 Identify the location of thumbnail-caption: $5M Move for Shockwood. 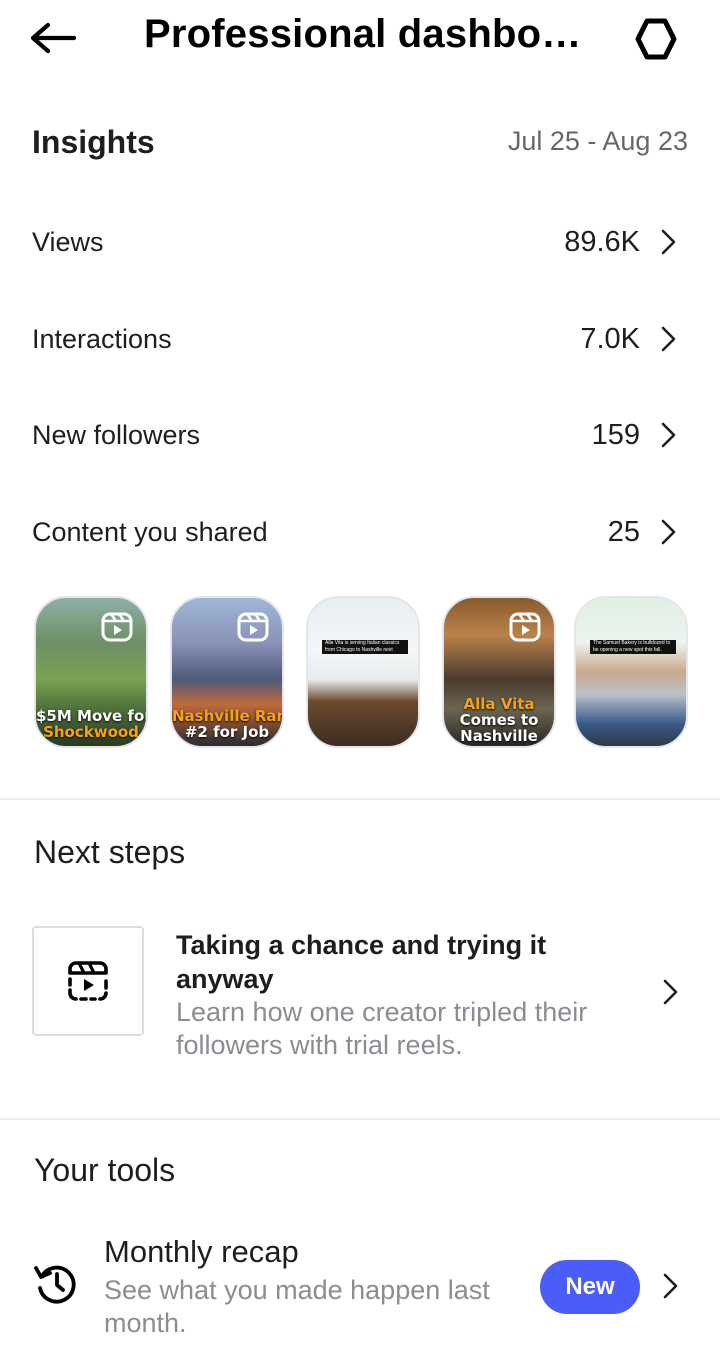
(91, 724).